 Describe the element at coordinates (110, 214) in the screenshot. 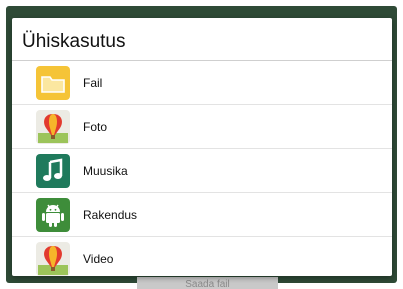

I see `share-item-label: Rakendus` at that location.